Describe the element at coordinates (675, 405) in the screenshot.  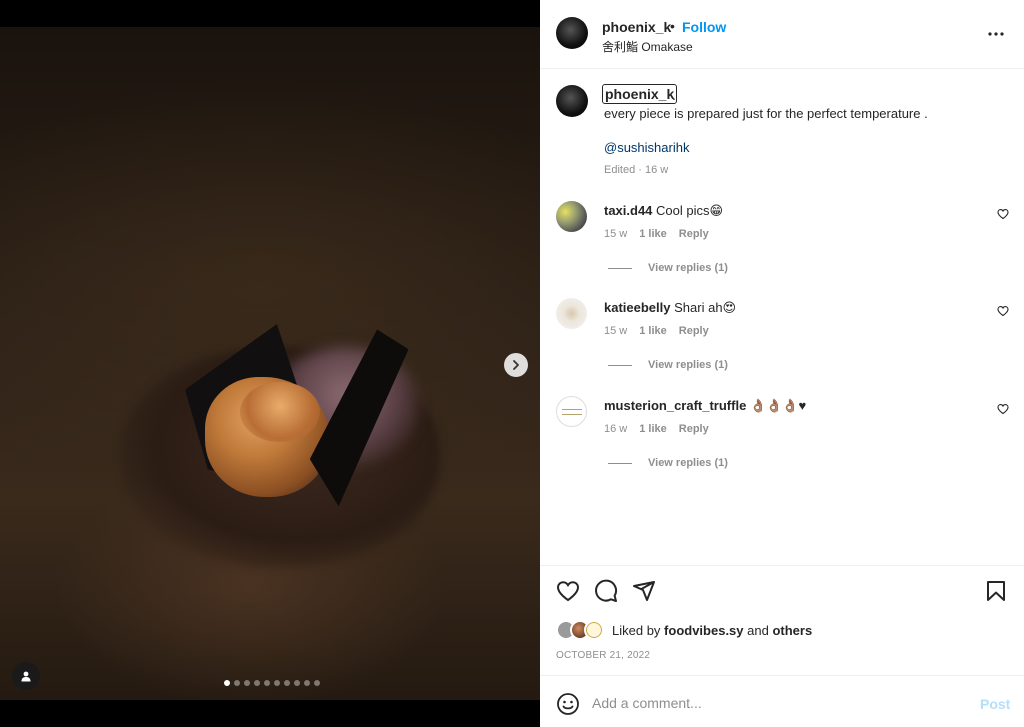
I see `commenter-username: musterion_craft_truffle` at that location.